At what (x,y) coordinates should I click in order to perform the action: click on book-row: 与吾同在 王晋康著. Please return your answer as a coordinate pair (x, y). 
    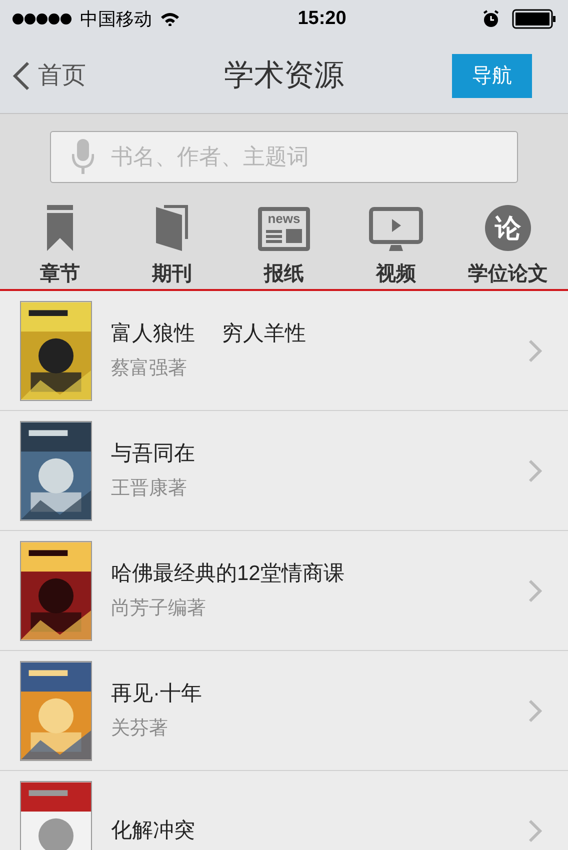
    Looking at the image, I should click on (284, 471).